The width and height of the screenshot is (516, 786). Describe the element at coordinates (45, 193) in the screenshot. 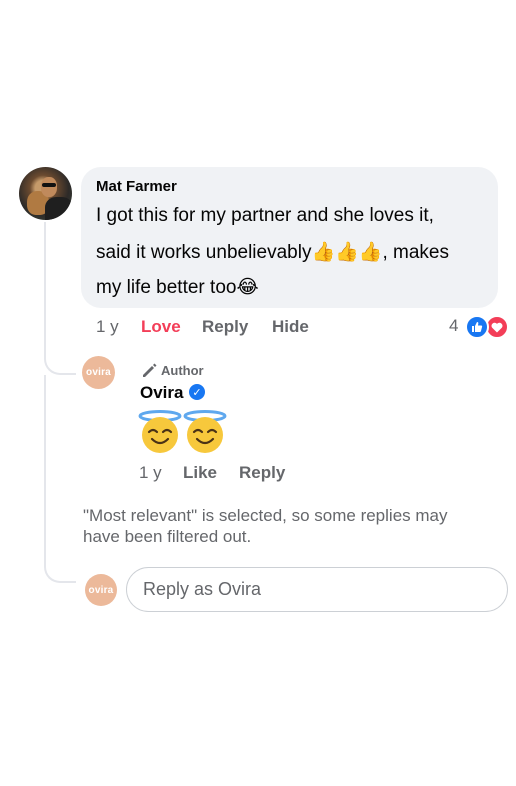

I see `commenter-avatar` at that location.